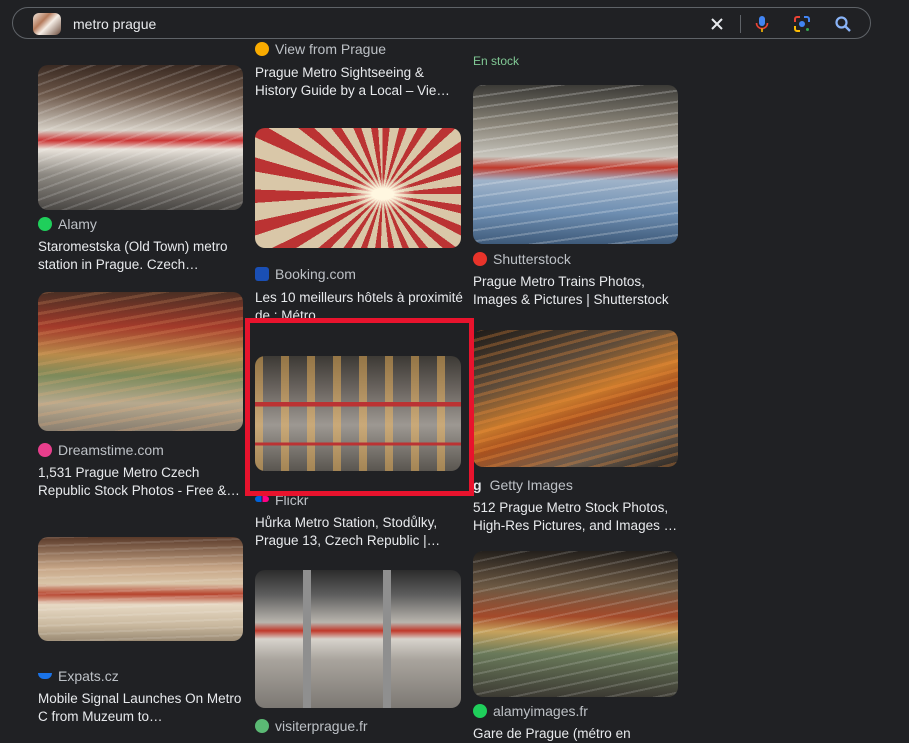  I want to click on search-divider, so click(740, 24).